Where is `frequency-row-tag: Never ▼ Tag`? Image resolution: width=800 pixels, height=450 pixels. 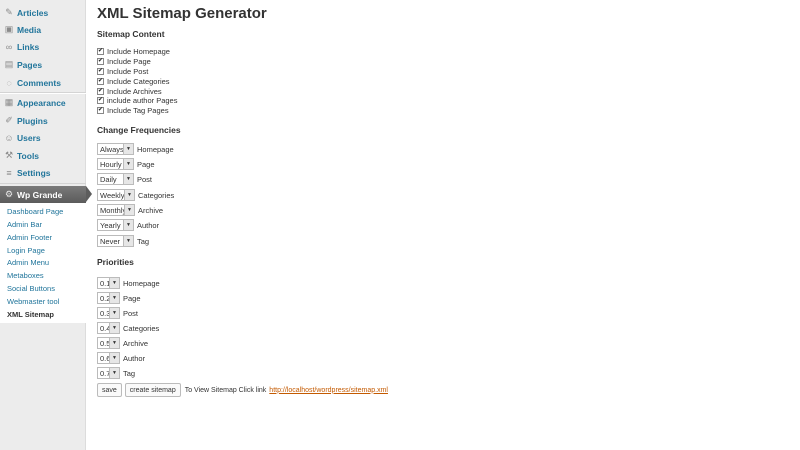 frequency-row-tag: Never ▼ Tag is located at coordinates (123, 241).